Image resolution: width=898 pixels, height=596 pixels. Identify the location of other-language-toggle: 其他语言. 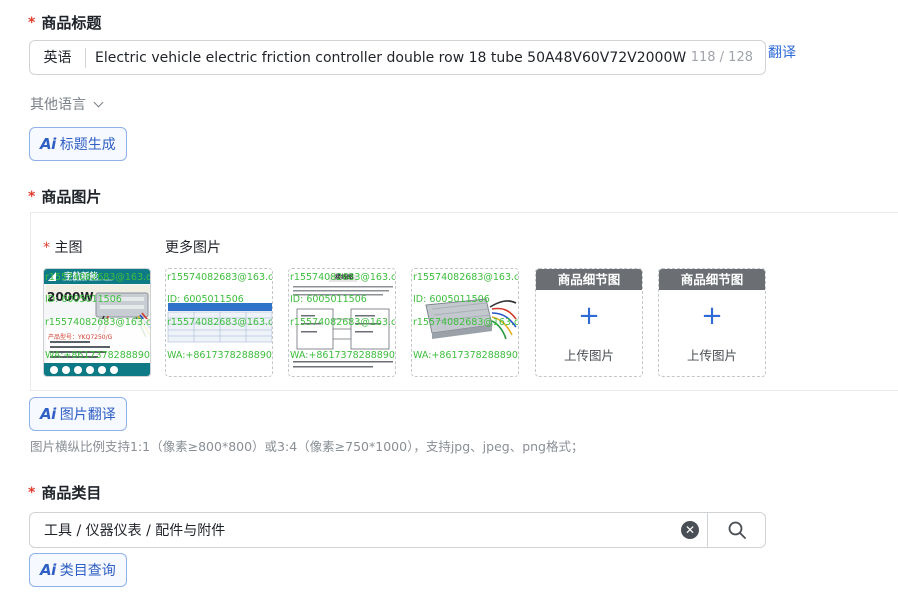
(67, 104).